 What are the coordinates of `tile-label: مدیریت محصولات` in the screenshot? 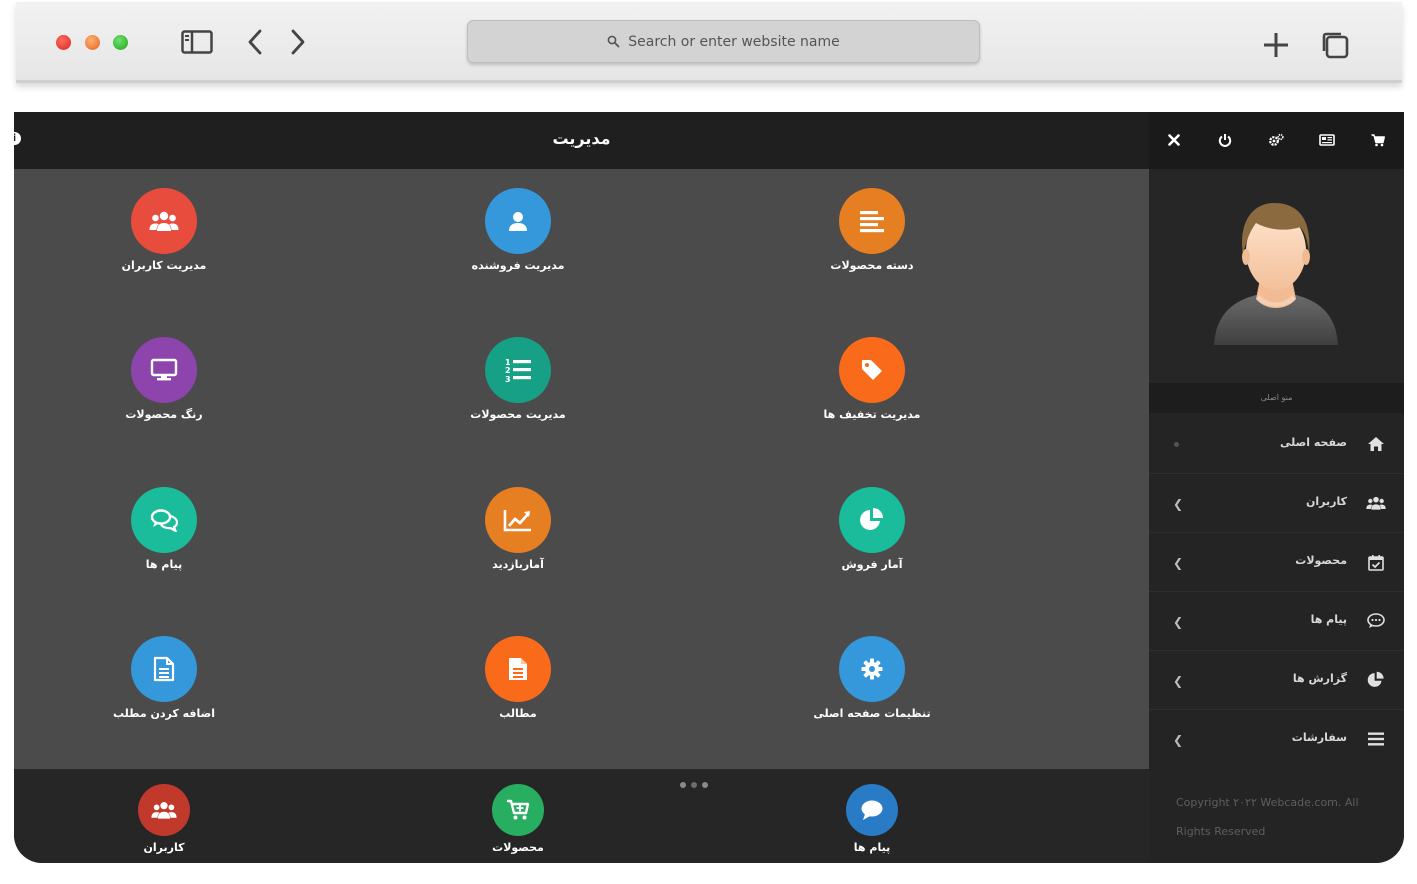 It's located at (518, 414).